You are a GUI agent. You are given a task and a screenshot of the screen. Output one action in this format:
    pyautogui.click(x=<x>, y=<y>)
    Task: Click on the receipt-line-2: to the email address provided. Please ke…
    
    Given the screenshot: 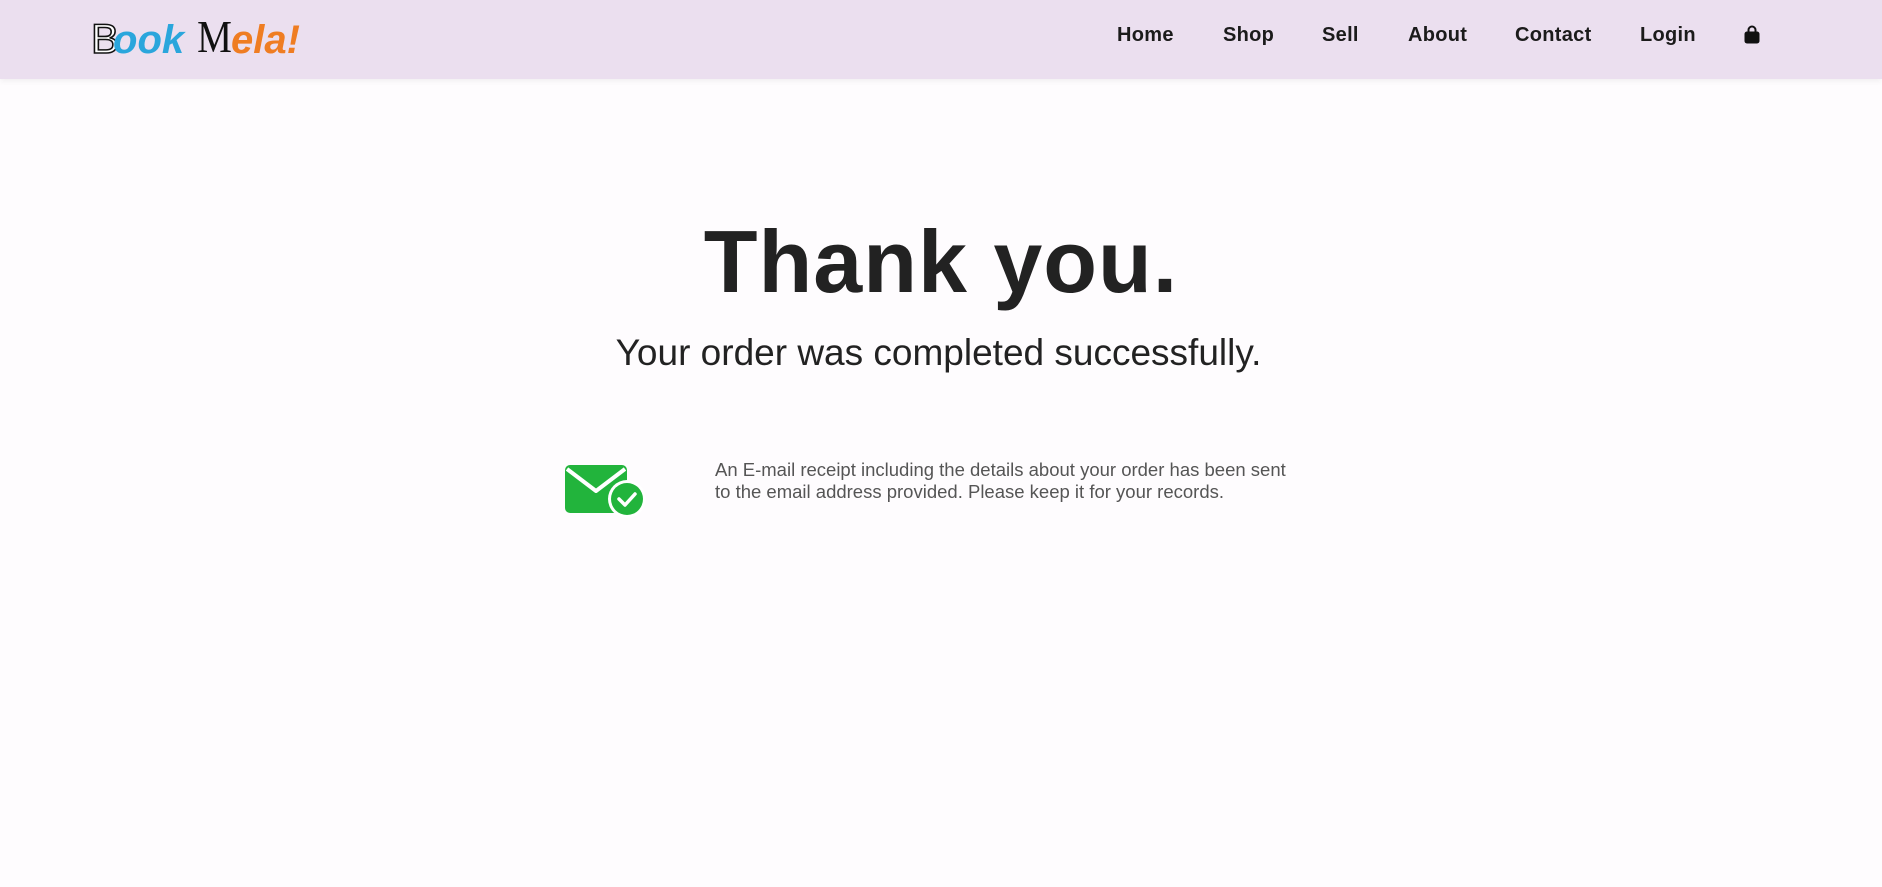 What is the action you would take?
    pyautogui.click(x=970, y=491)
    